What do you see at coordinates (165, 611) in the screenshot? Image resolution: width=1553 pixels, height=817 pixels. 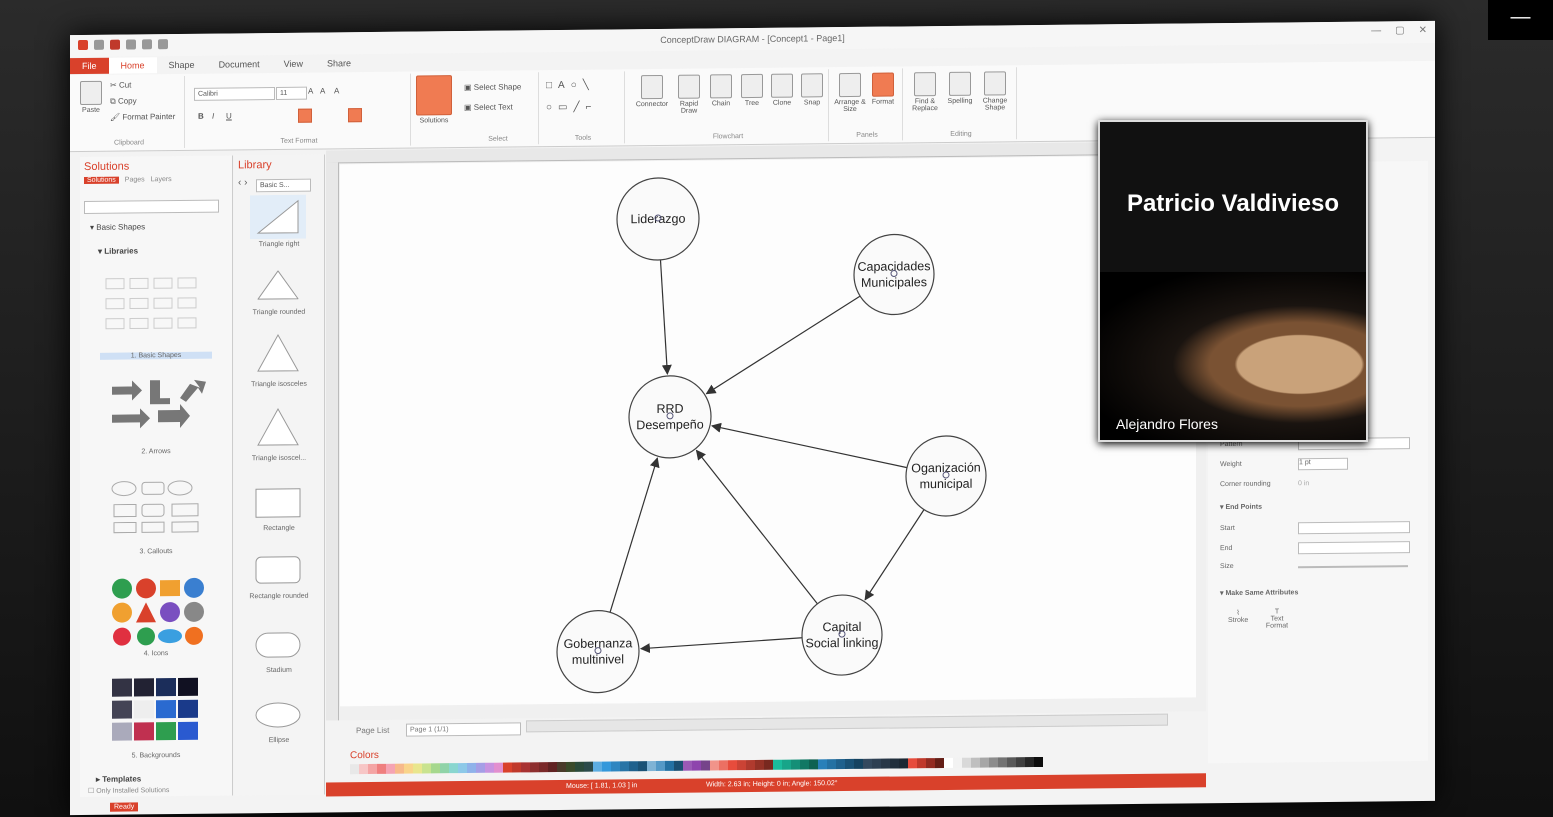 I see `icons-thumbnail` at bounding box center [165, 611].